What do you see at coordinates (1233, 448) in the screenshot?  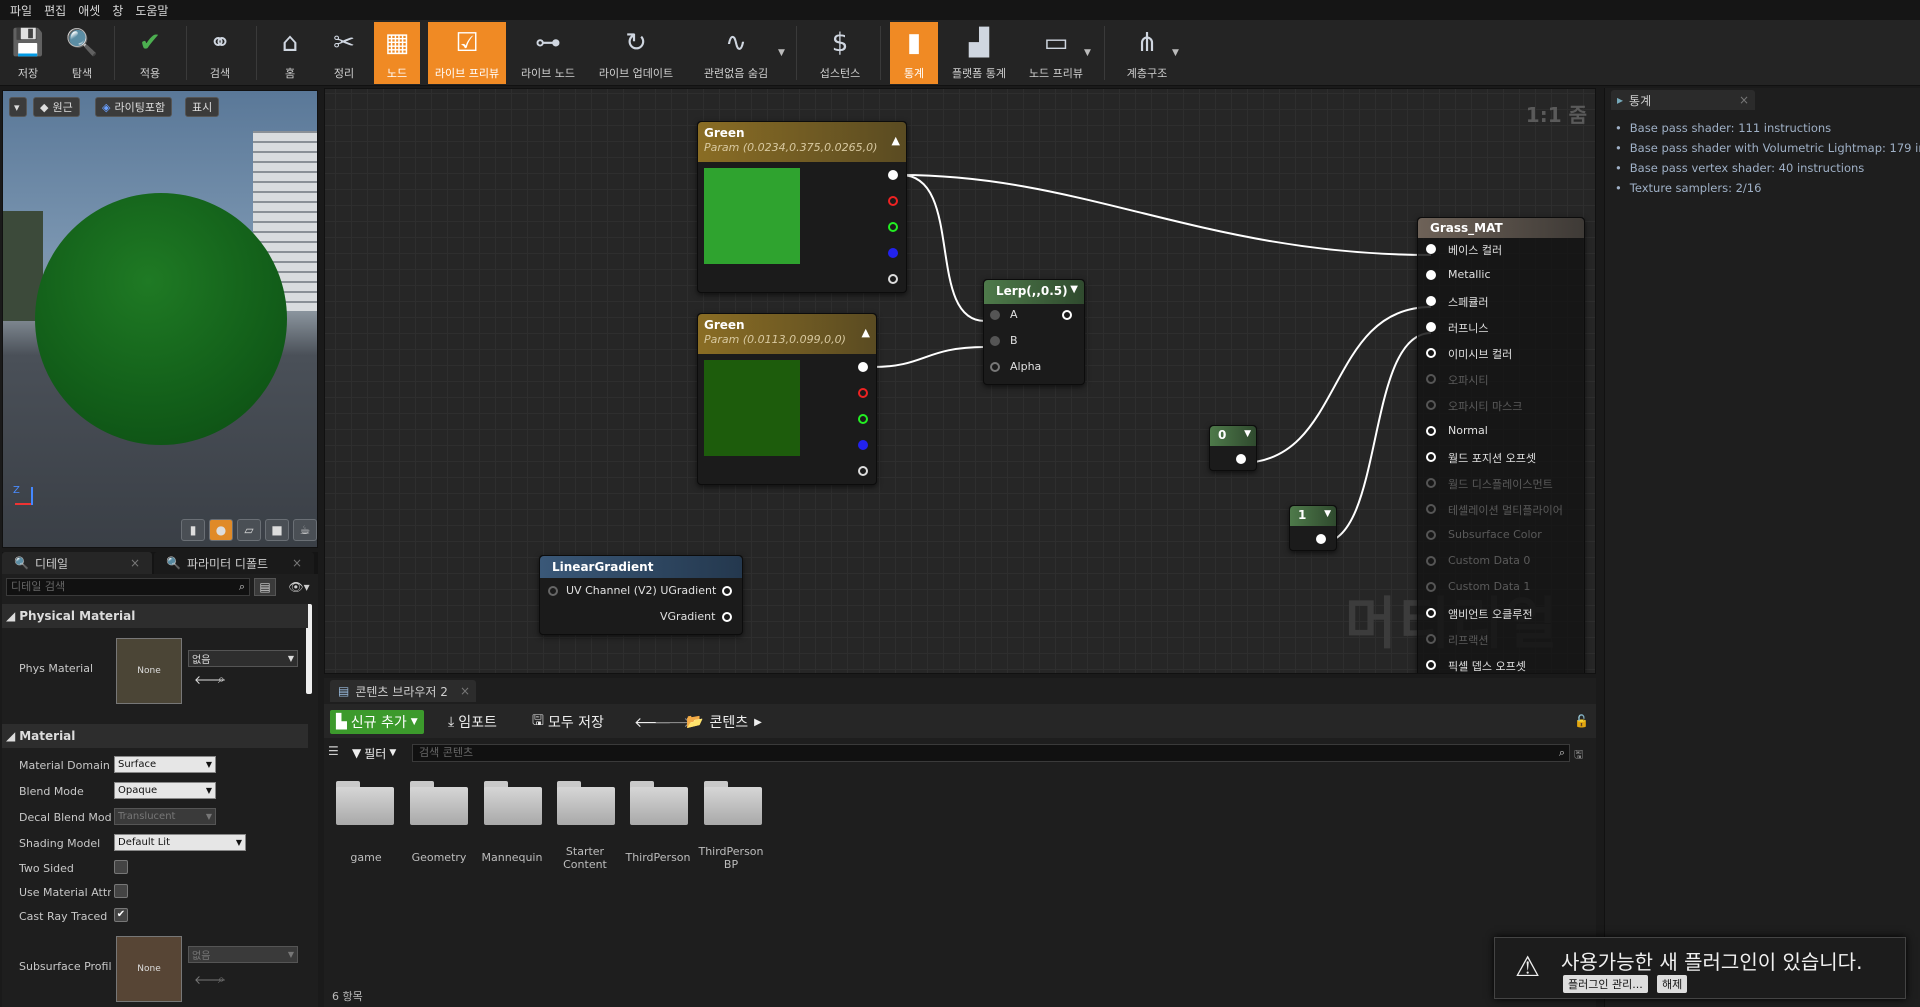 I see `node-constant-0: 0 ▼` at bounding box center [1233, 448].